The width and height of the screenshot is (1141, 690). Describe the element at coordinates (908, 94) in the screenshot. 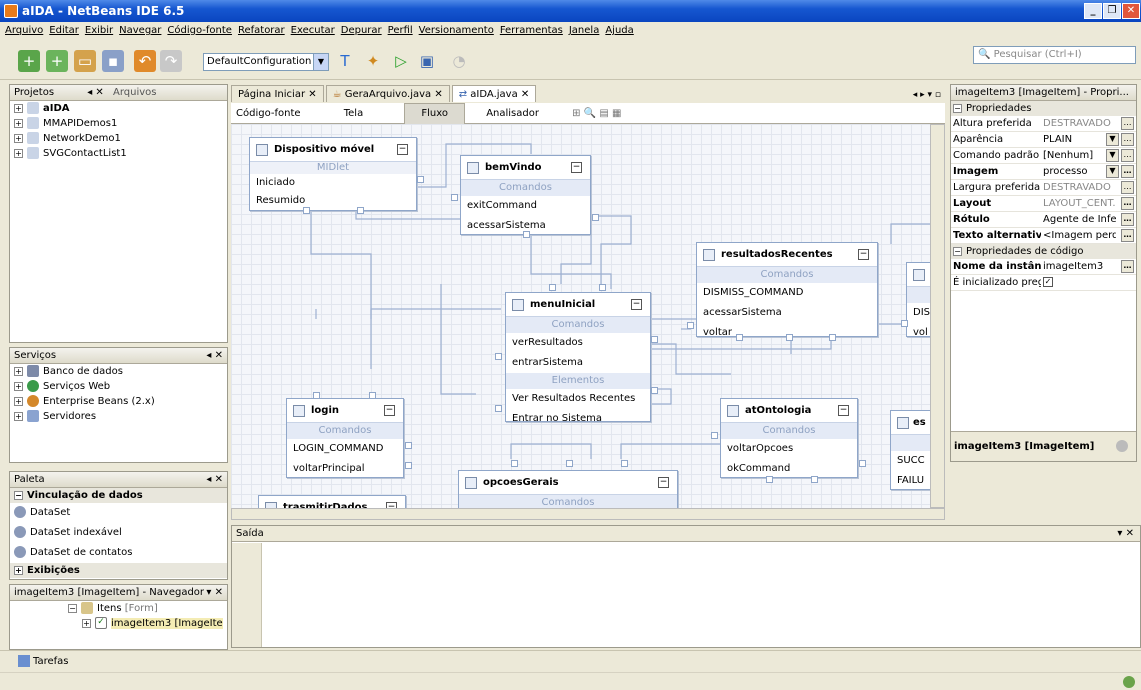

I see `editor-nav-buttons: ◂ ▸ ▾ ▫` at that location.